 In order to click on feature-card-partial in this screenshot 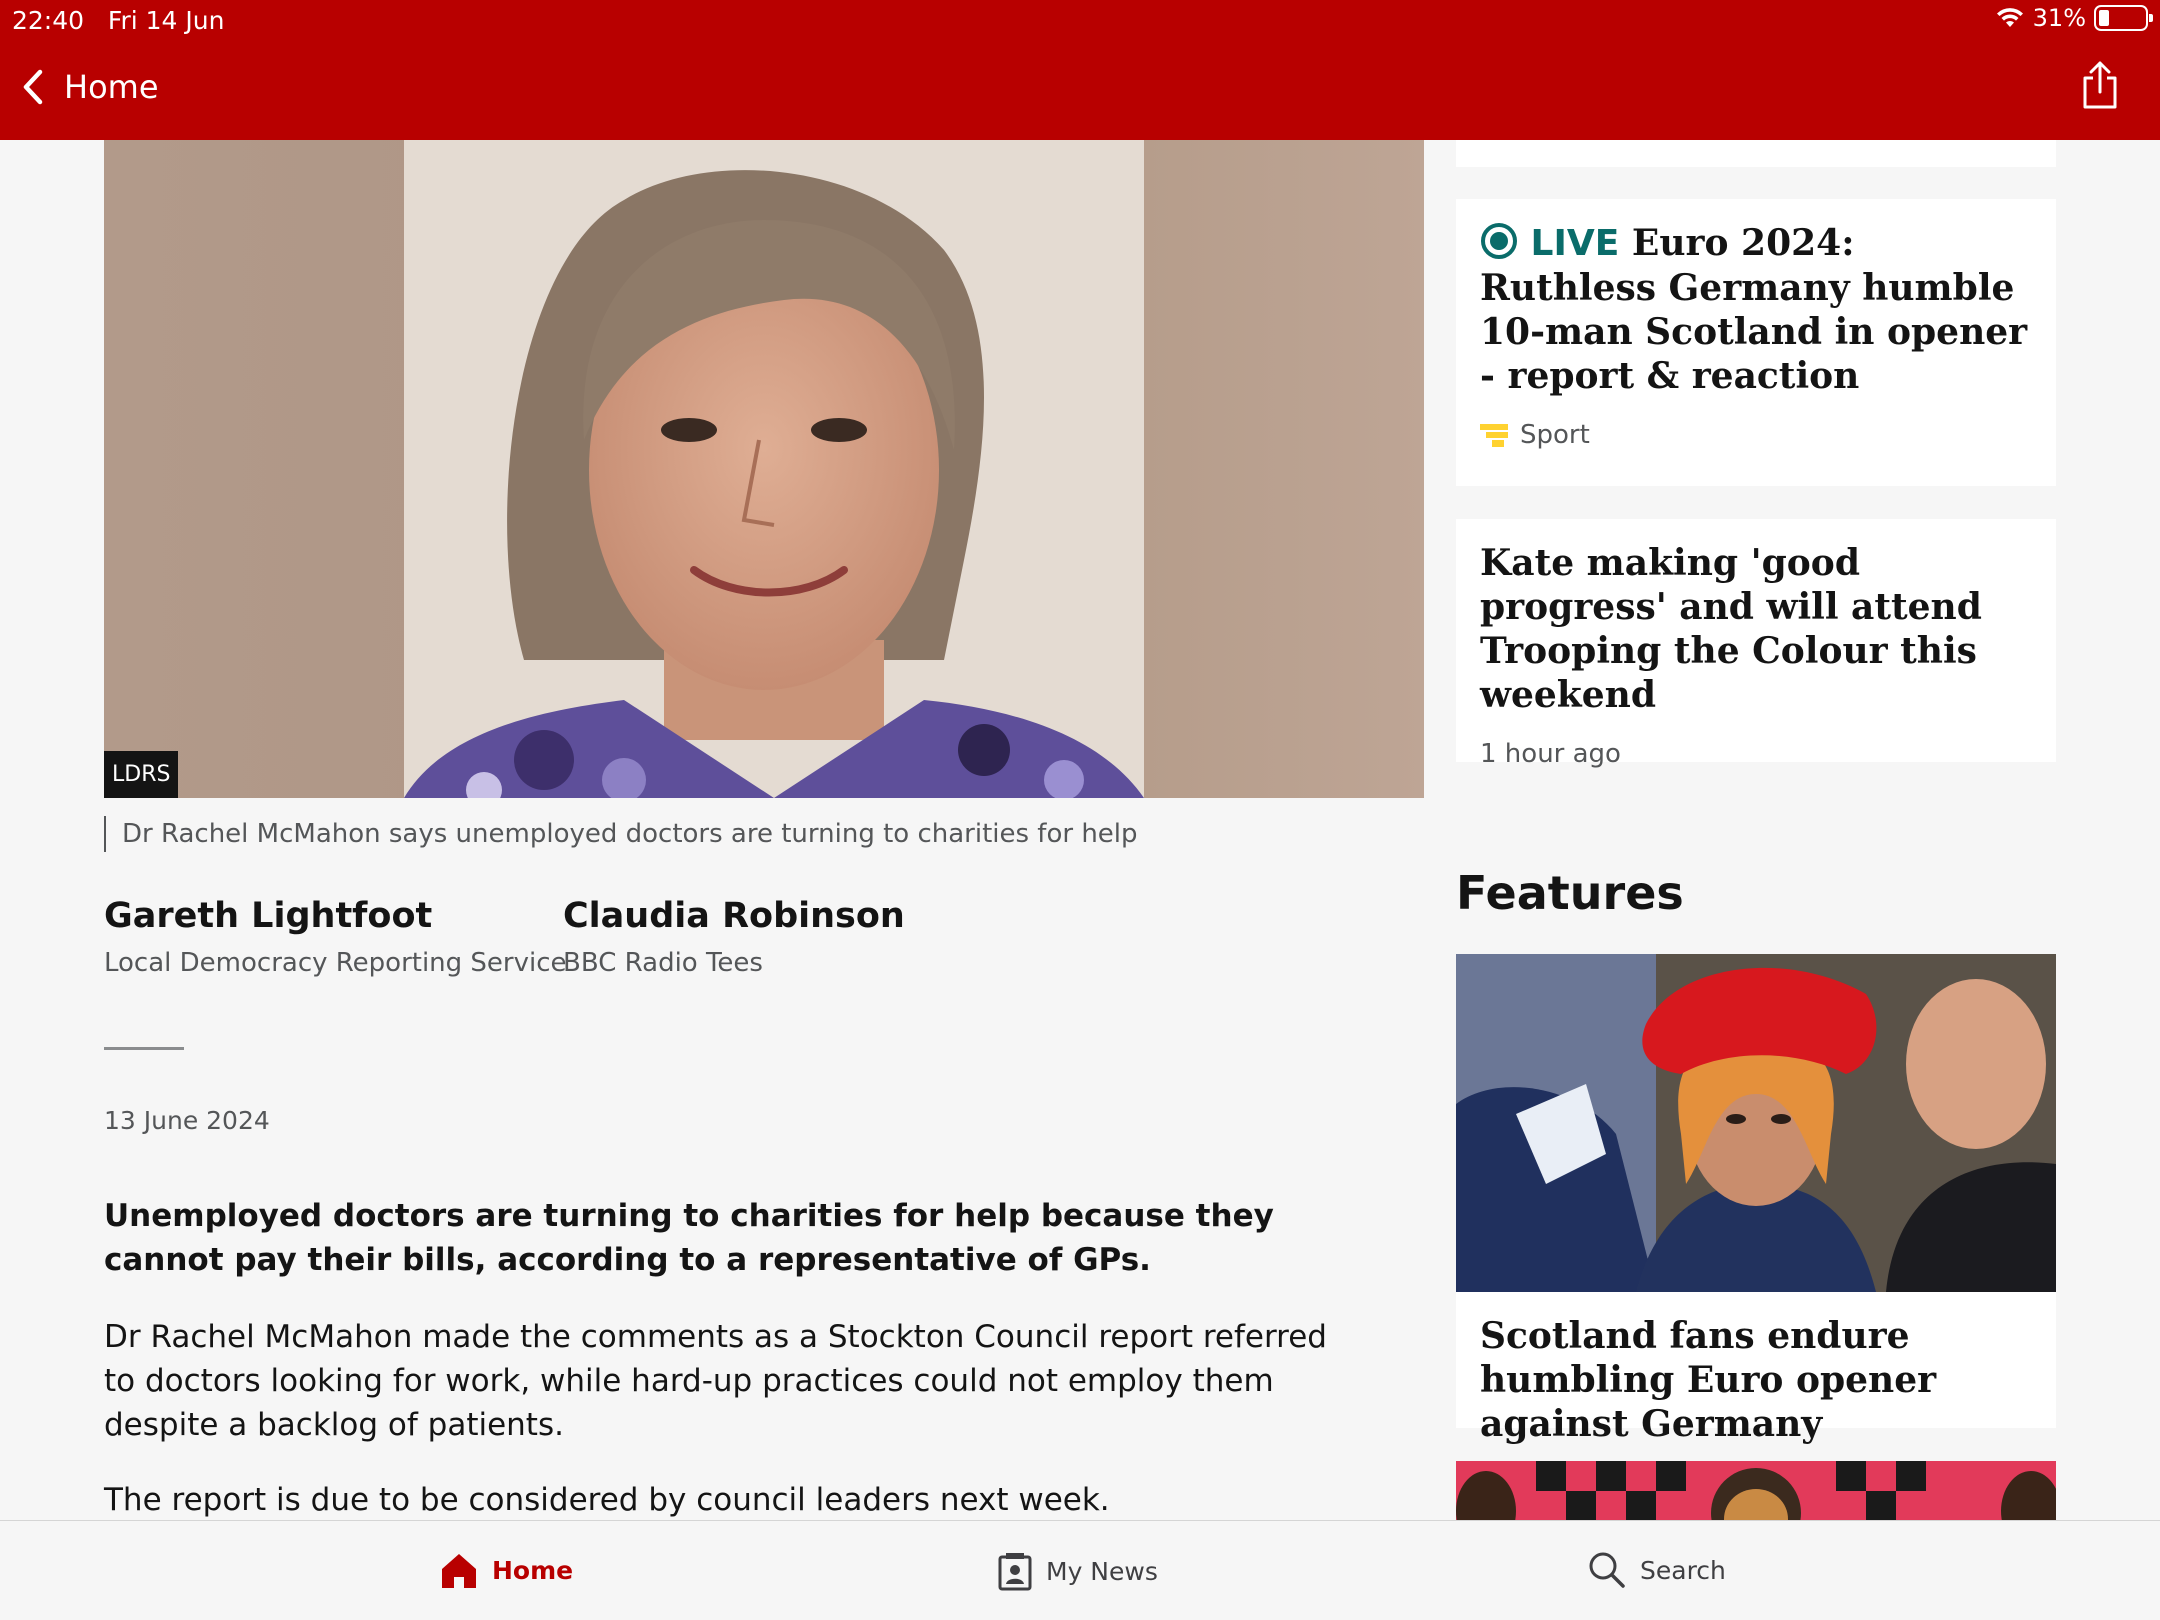, I will do `click(1756, 1490)`.